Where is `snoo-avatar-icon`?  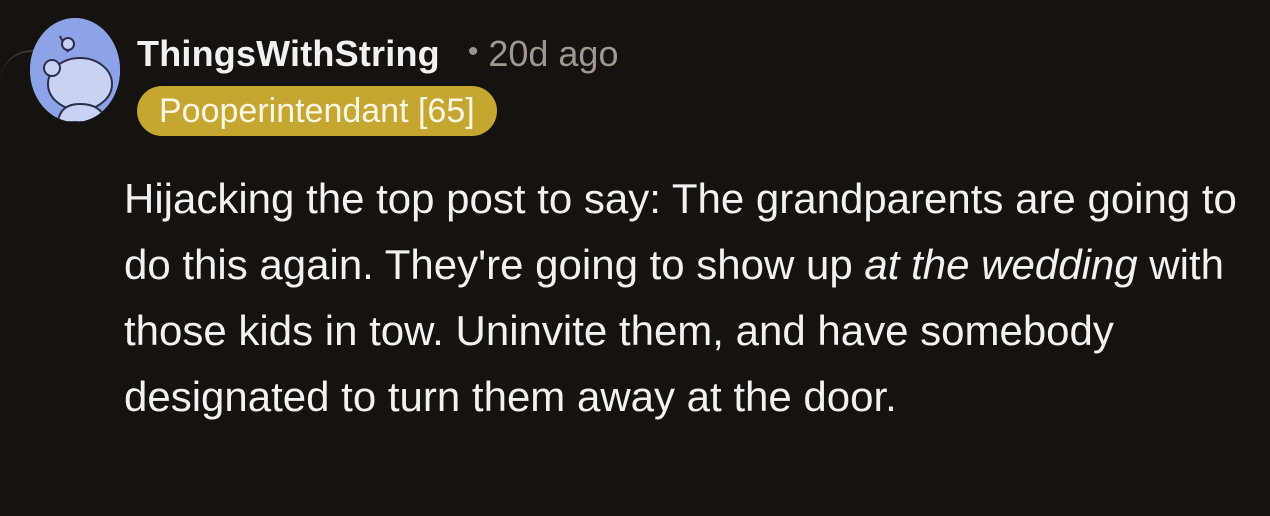 snoo-avatar-icon is located at coordinates (75, 70).